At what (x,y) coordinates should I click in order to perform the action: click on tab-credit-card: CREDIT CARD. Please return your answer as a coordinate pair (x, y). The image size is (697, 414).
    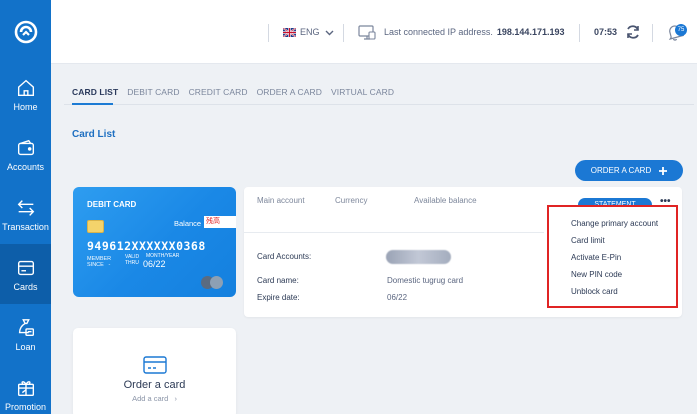
    Looking at the image, I should click on (218, 92).